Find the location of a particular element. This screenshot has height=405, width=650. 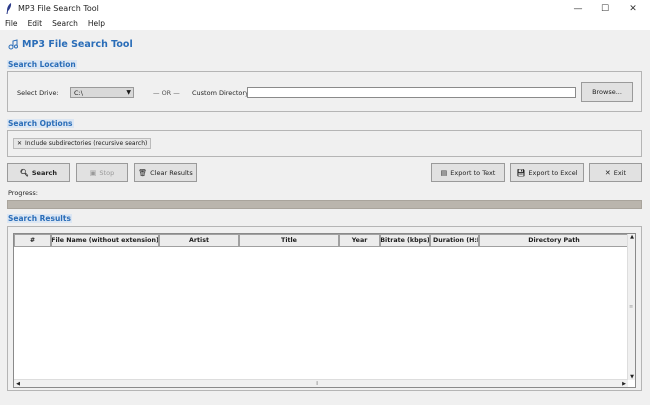

column-header-directory-path: Directory Path is located at coordinates (554, 240).